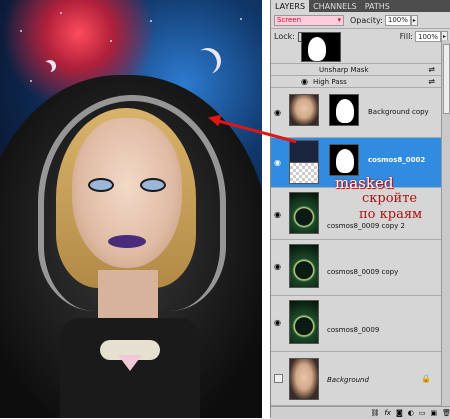 The image size is (450, 419). Describe the element at coordinates (387, 413) in the screenshot. I see `fx-icon: fx` at that location.